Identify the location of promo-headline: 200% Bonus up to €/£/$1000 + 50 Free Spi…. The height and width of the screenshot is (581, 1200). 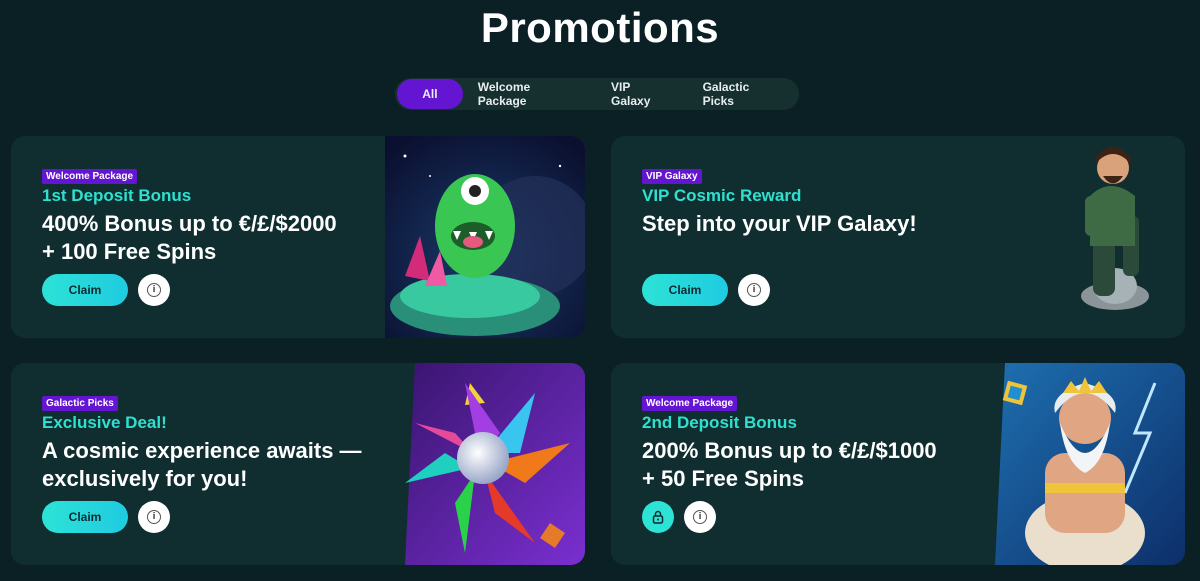
(807, 465).